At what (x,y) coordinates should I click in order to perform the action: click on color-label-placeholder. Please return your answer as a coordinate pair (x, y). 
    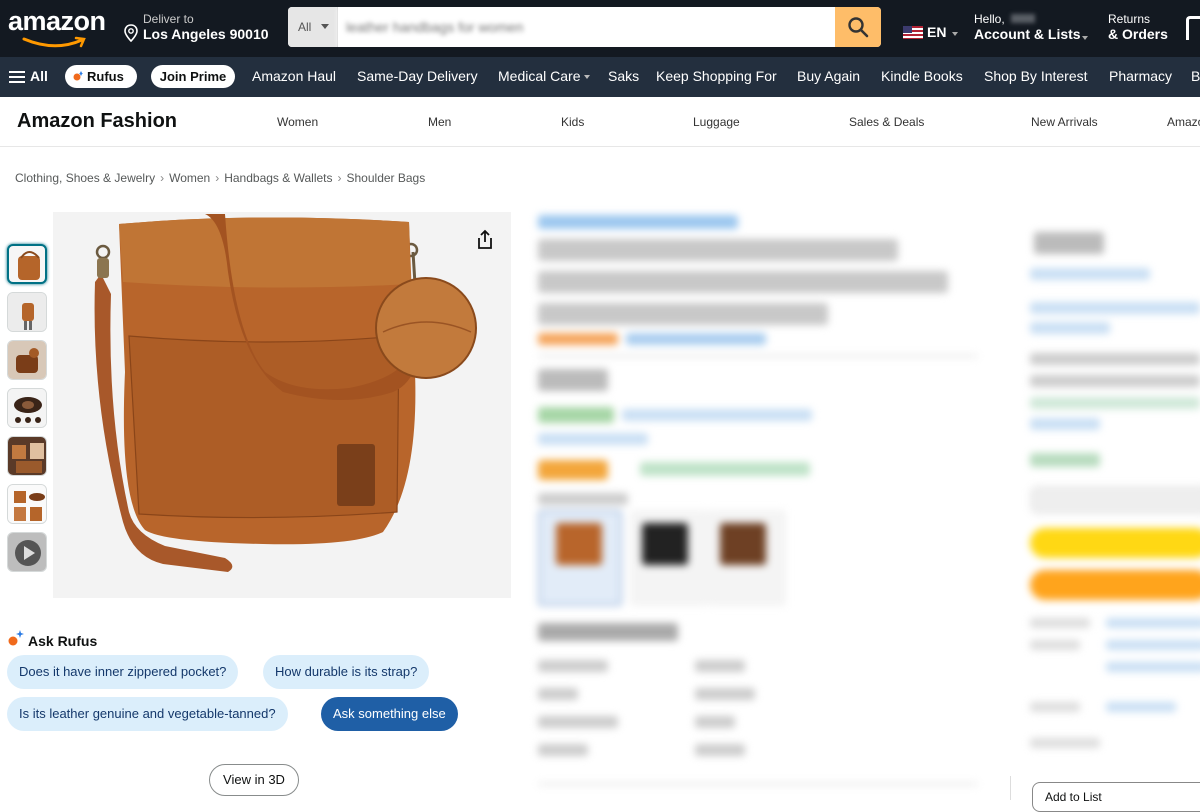
    Looking at the image, I should click on (583, 499).